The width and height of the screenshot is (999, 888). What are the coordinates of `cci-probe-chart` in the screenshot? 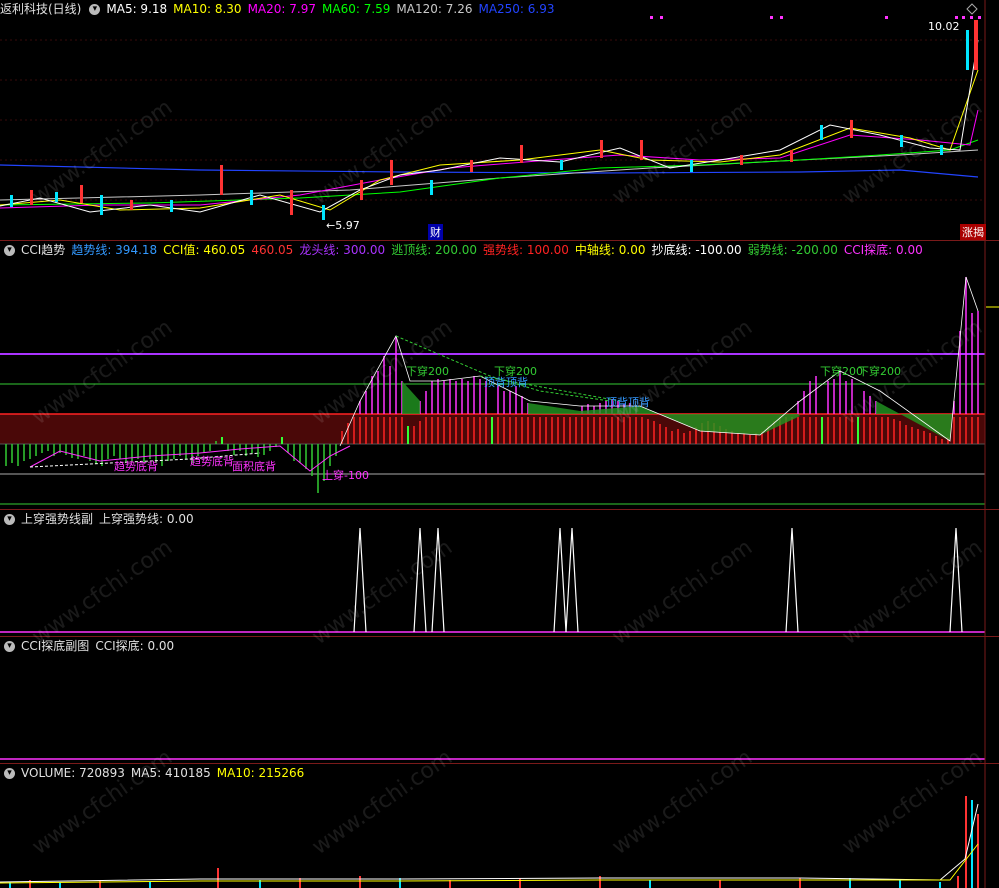 It's located at (499, 700).